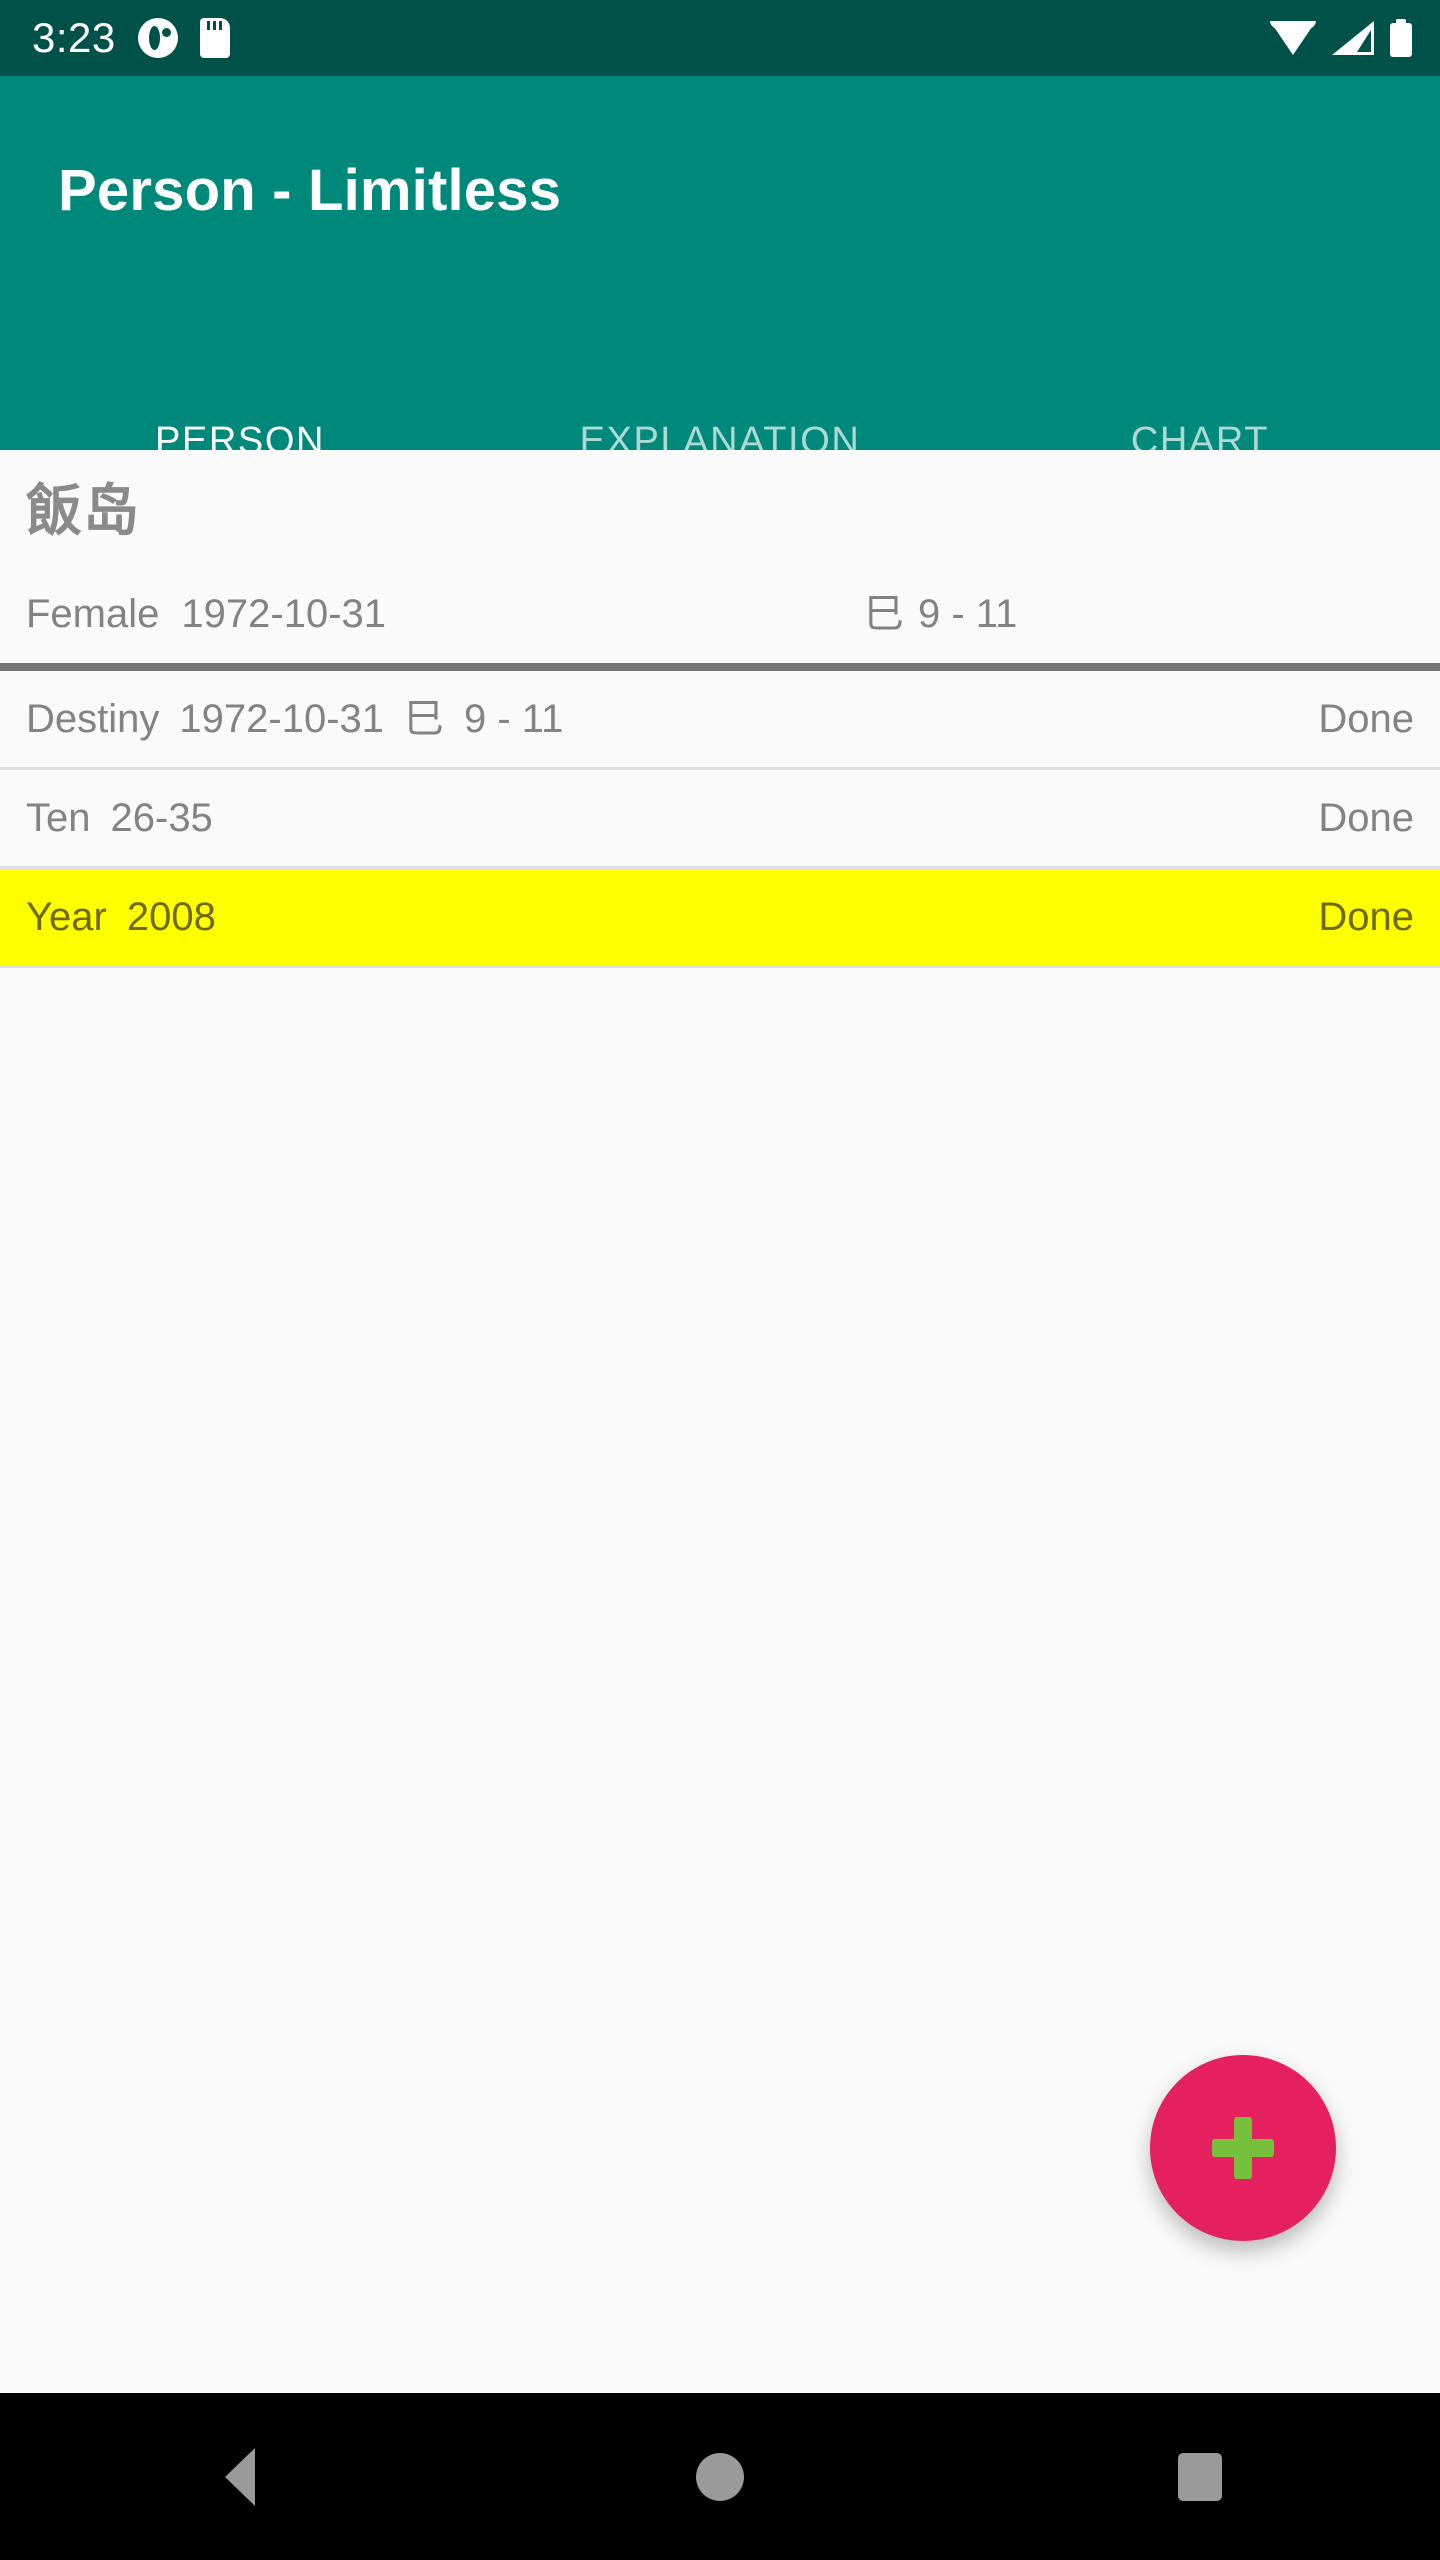  I want to click on android-nav-bar, so click(720, 2476).